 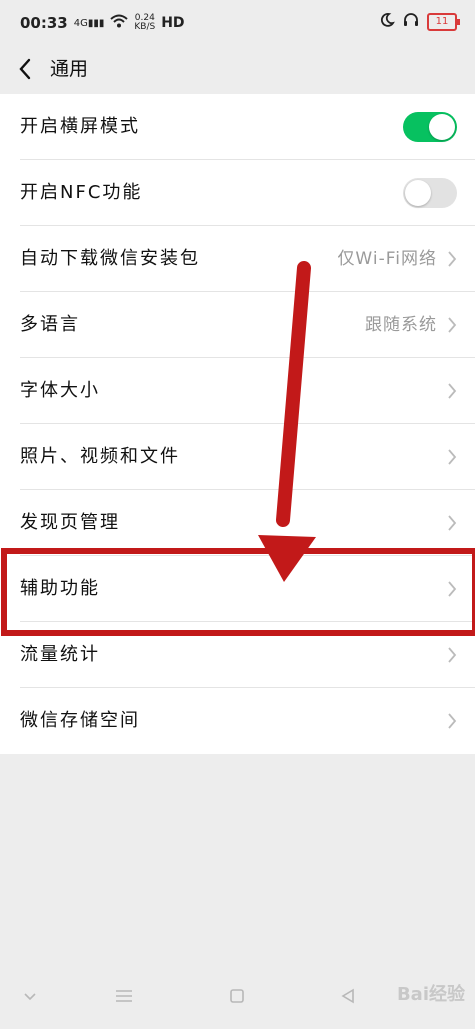 I want to click on clock: 00:33, so click(x=44, y=23).